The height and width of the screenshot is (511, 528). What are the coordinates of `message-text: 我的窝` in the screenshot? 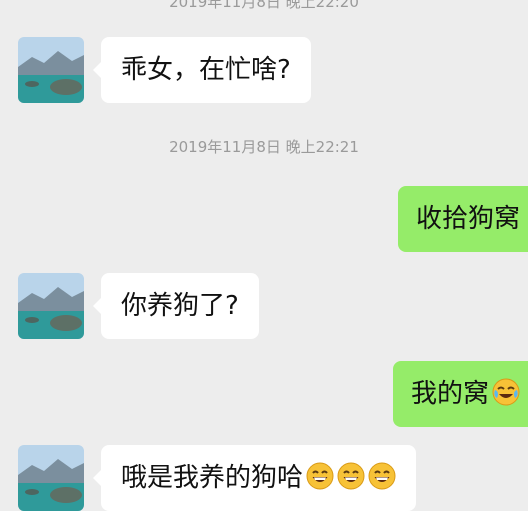 It's located at (450, 394).